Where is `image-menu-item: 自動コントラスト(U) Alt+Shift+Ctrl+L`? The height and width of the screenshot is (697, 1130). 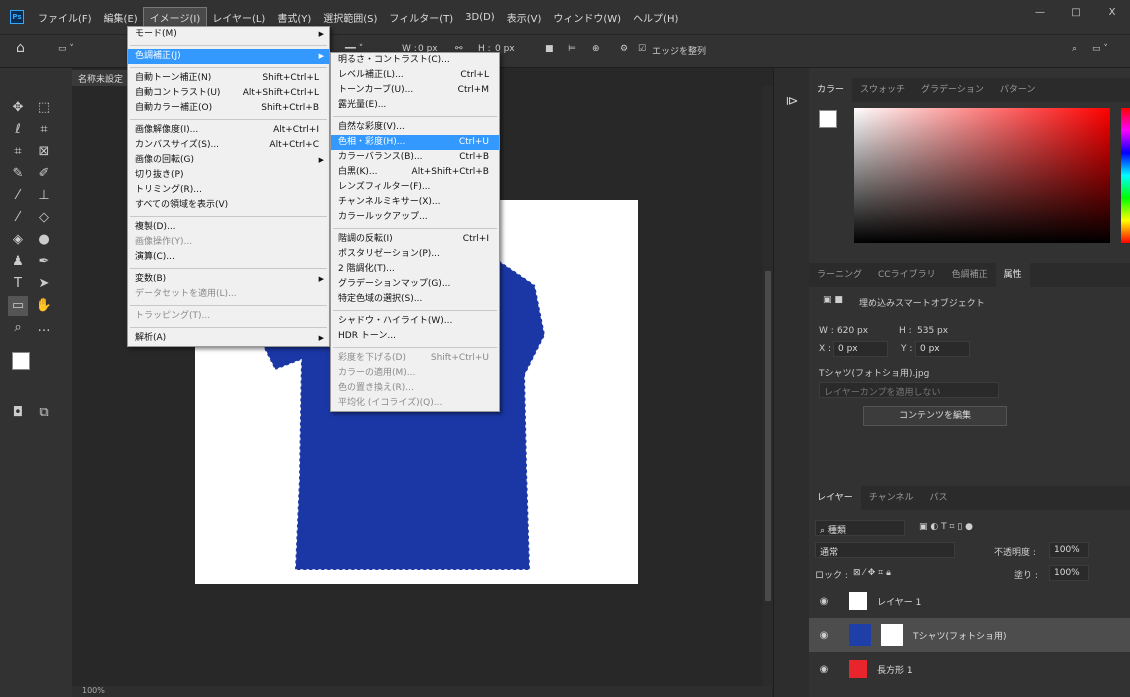
image-menu-item: 自動コントラスト(U) Alt+Shift+Ctrl+L is located at coordinates (228, 93).